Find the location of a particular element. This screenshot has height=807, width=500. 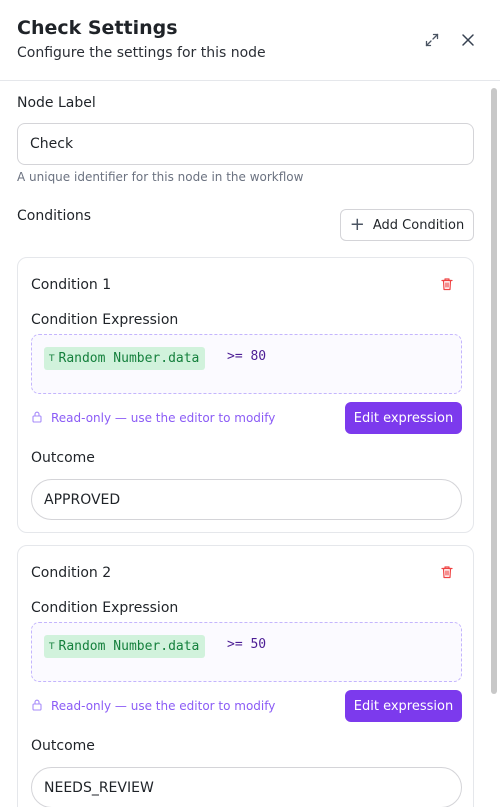

panel-subtitle: Configure the settings for this node is located at coordinates (141, 53).